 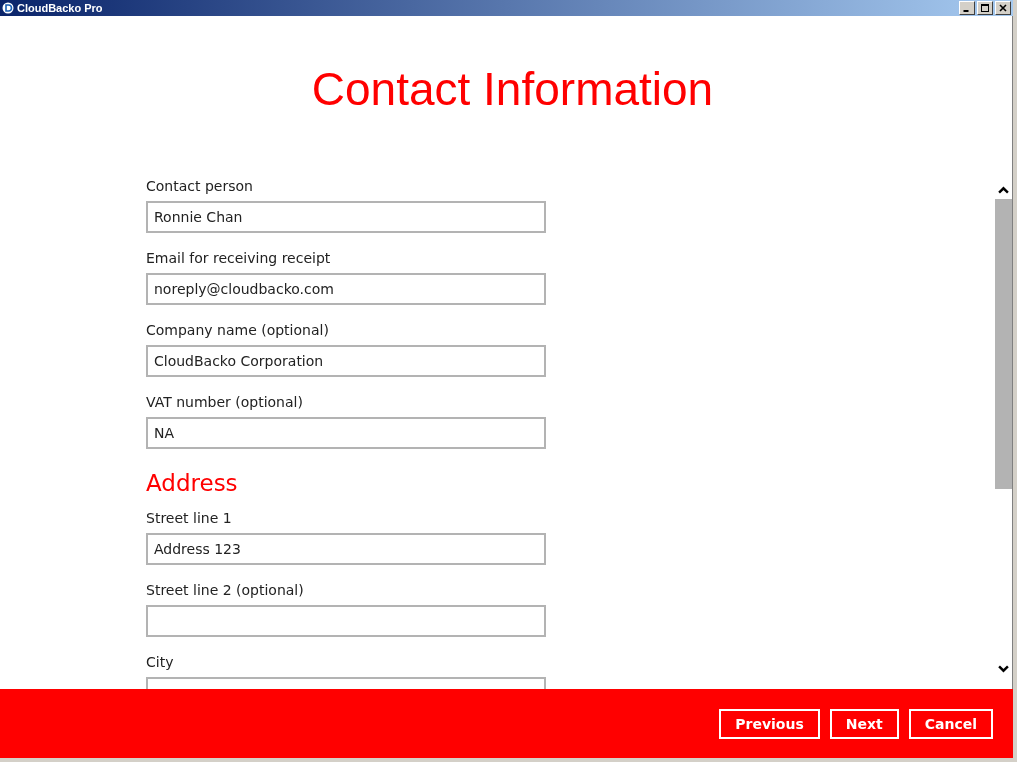 What do you see at coordinates (238, 330) in the screenshot?
I see `field-label: Company name (optional)` at bounding box center [238, 330].